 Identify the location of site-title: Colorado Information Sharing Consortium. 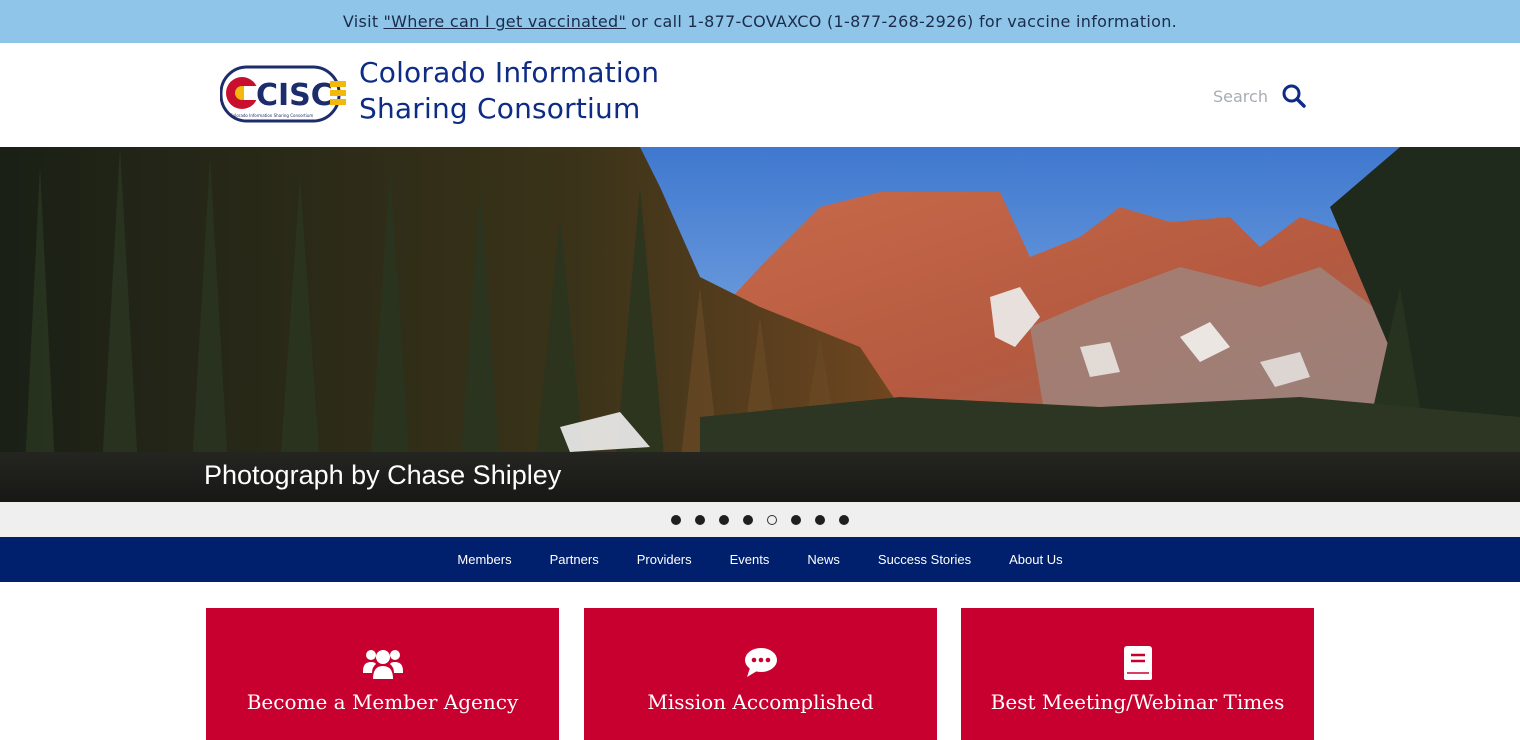
(509, 91).